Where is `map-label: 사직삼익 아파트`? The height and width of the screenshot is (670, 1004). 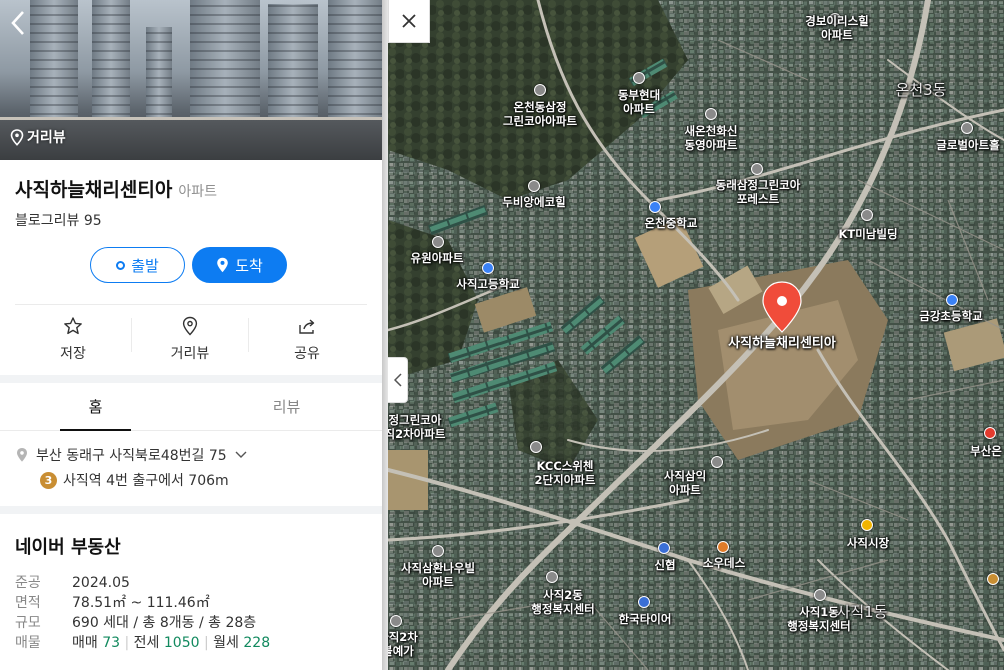
map-label: 사직삼익 아파트 is located at coordinates (685, 483).